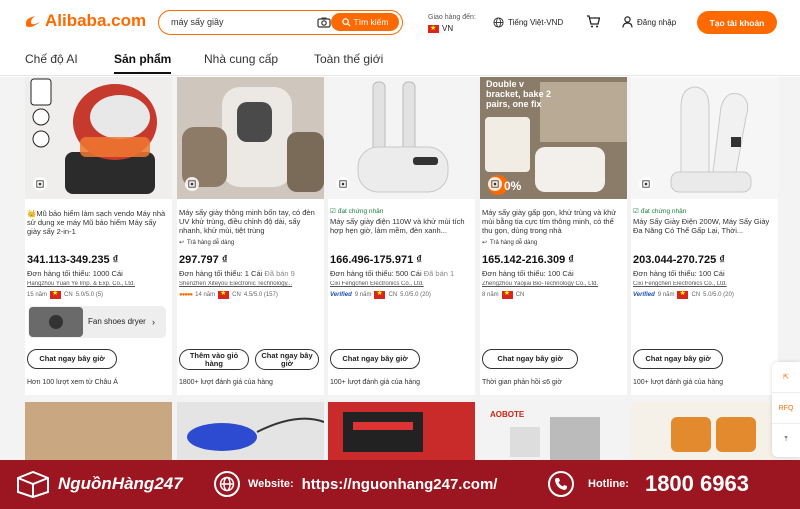 Image resolution: width=800 pixels, height=509 pixels. I want to click on camera-icon, so click(324, 22).